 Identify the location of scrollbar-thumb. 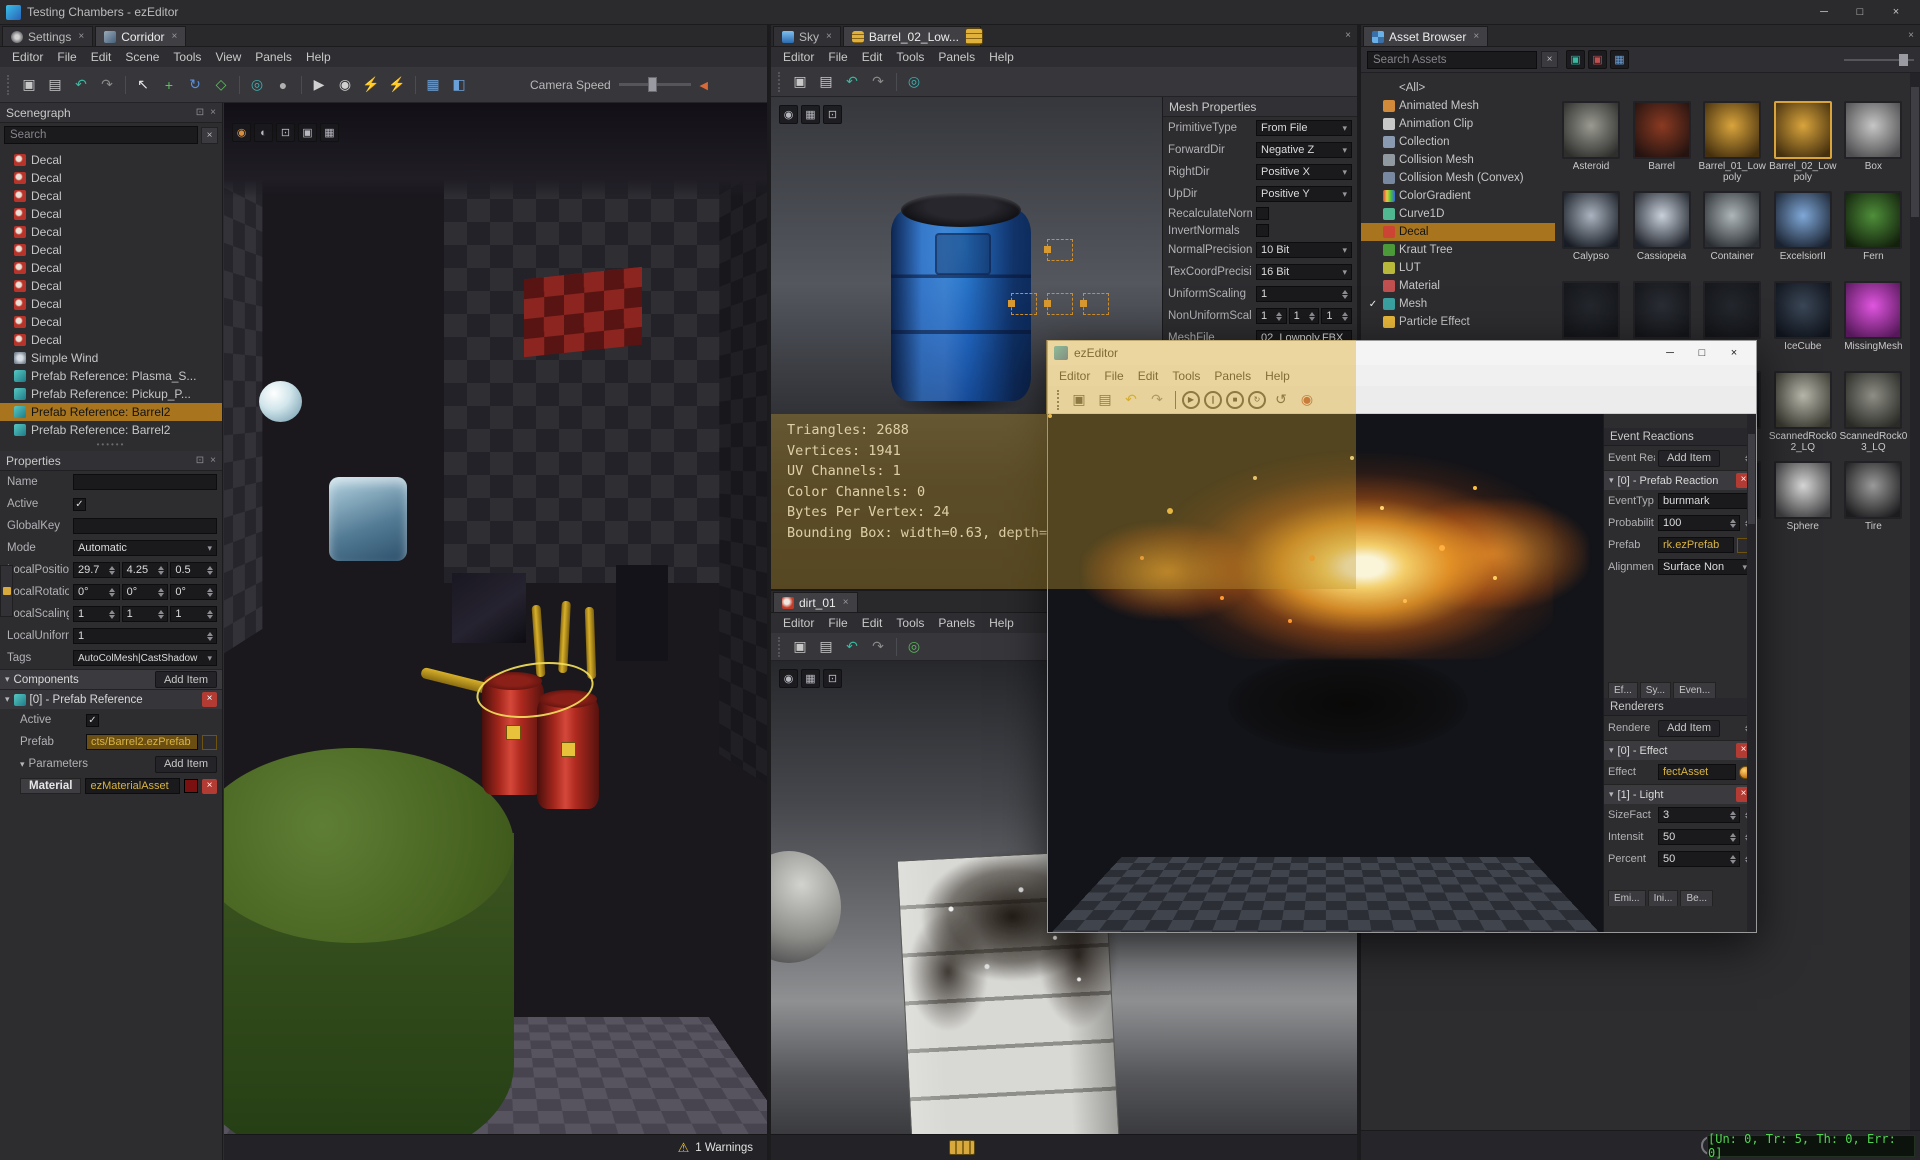
(1751, 479).